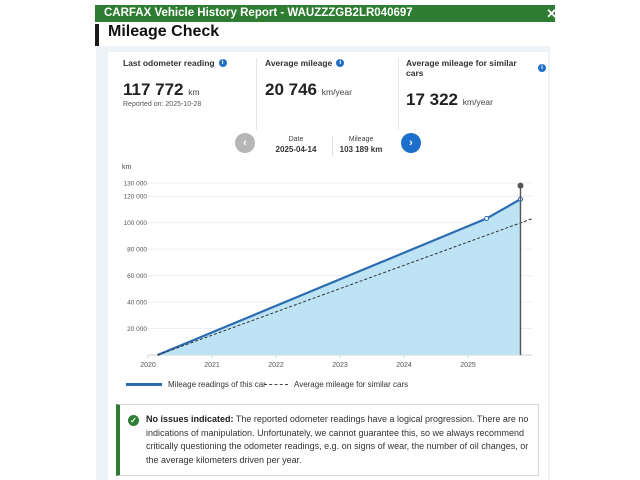 This screenshot has height=480, width=640. I want to click on reading-mileage-value: 103 189 km, so click(361, 149).